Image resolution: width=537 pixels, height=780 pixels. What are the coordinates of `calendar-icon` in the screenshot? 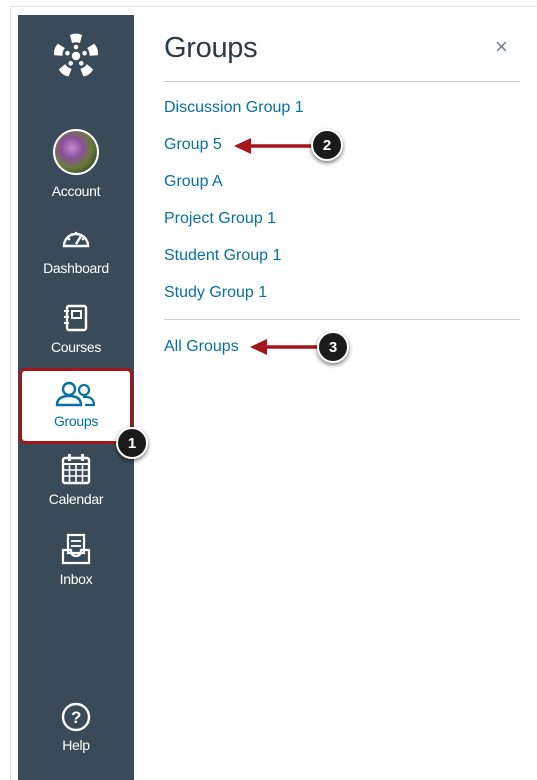 It's located at (76, 469).